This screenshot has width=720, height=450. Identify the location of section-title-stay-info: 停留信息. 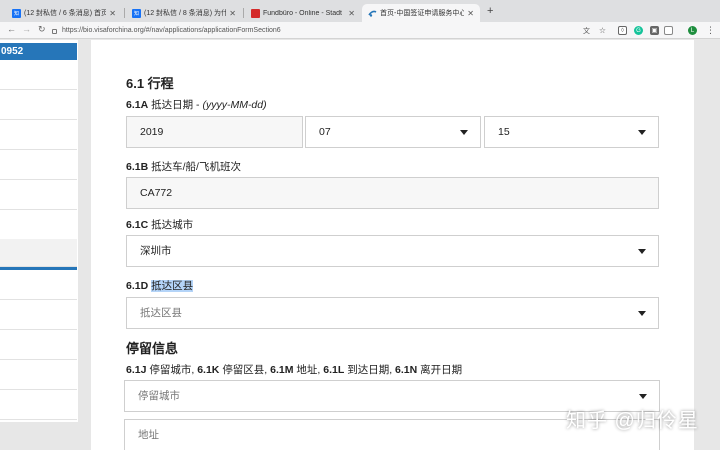
(152, 348).